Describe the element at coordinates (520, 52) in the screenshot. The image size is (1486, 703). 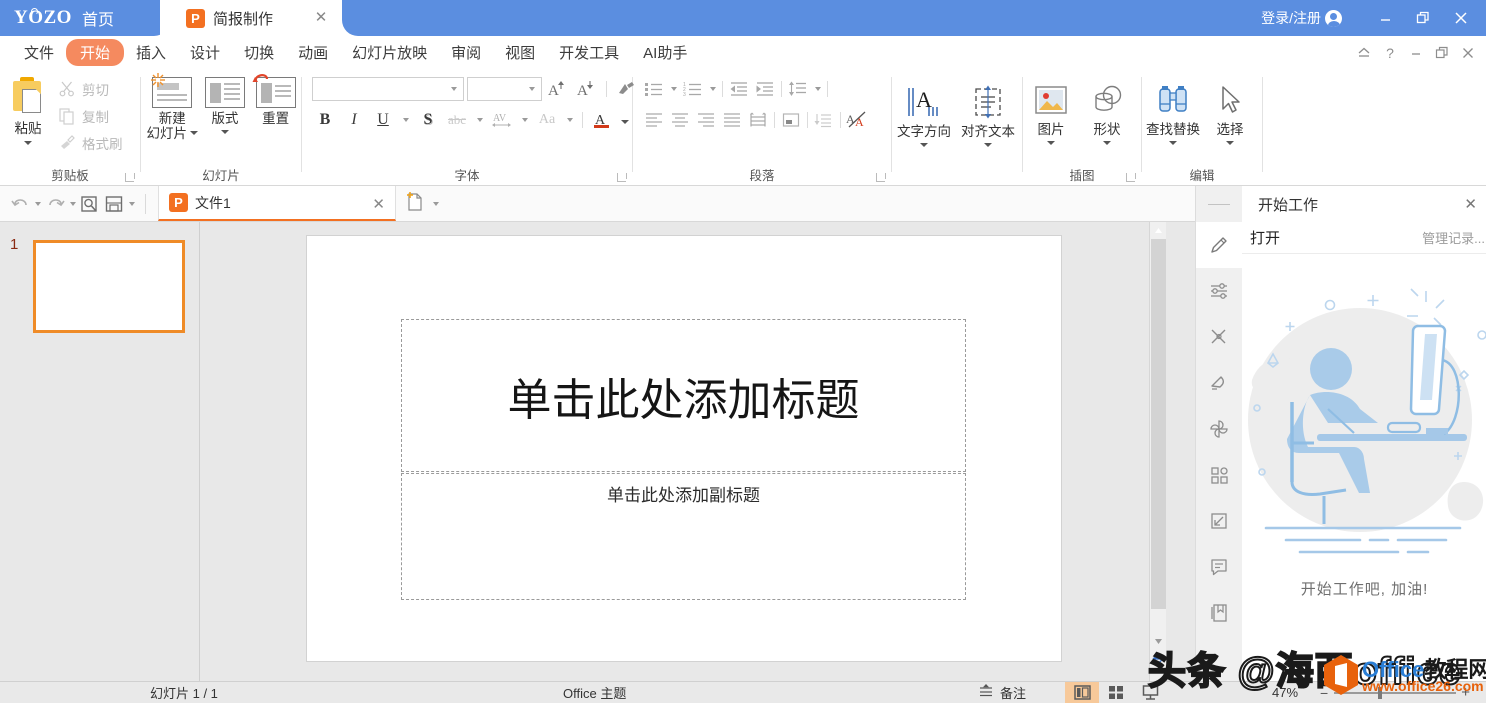
I see `tab-view: 视图` at that location.